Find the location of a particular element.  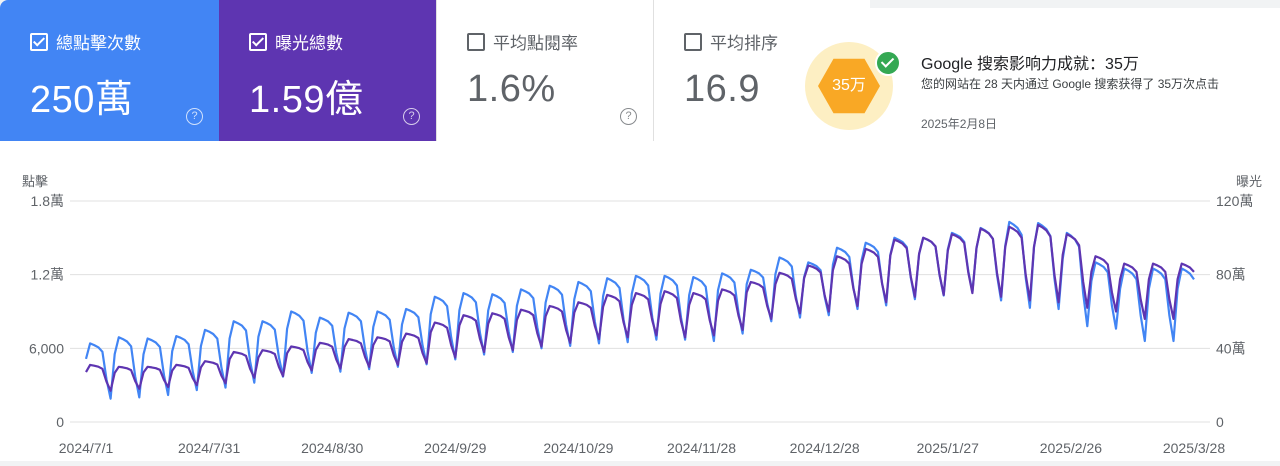

x-tick-label: 2024/10/29 is located at coordinates (578, 448).